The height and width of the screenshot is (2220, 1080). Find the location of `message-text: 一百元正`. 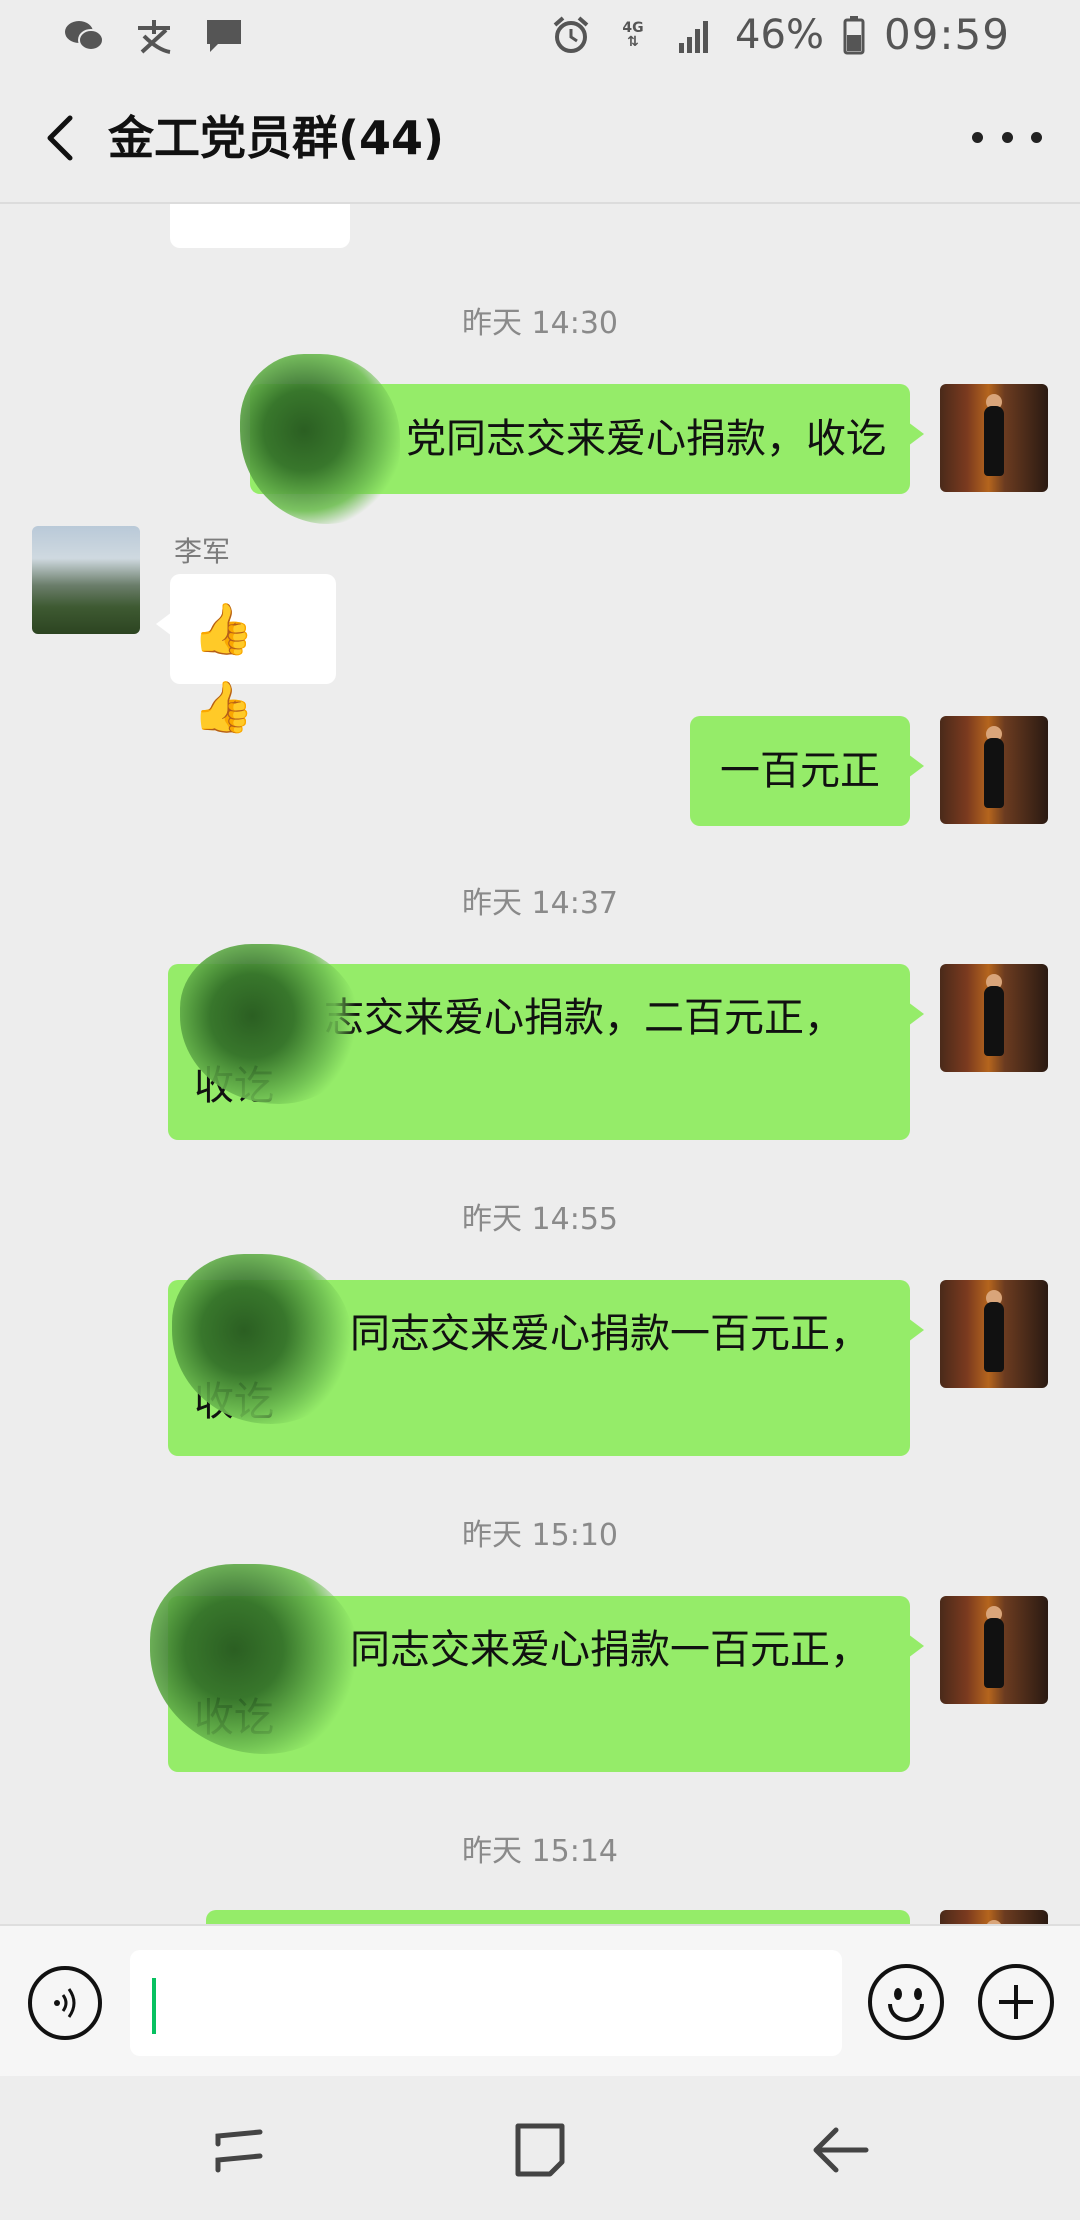

message-text: 一百元正 is located at coordinates (800, 771).